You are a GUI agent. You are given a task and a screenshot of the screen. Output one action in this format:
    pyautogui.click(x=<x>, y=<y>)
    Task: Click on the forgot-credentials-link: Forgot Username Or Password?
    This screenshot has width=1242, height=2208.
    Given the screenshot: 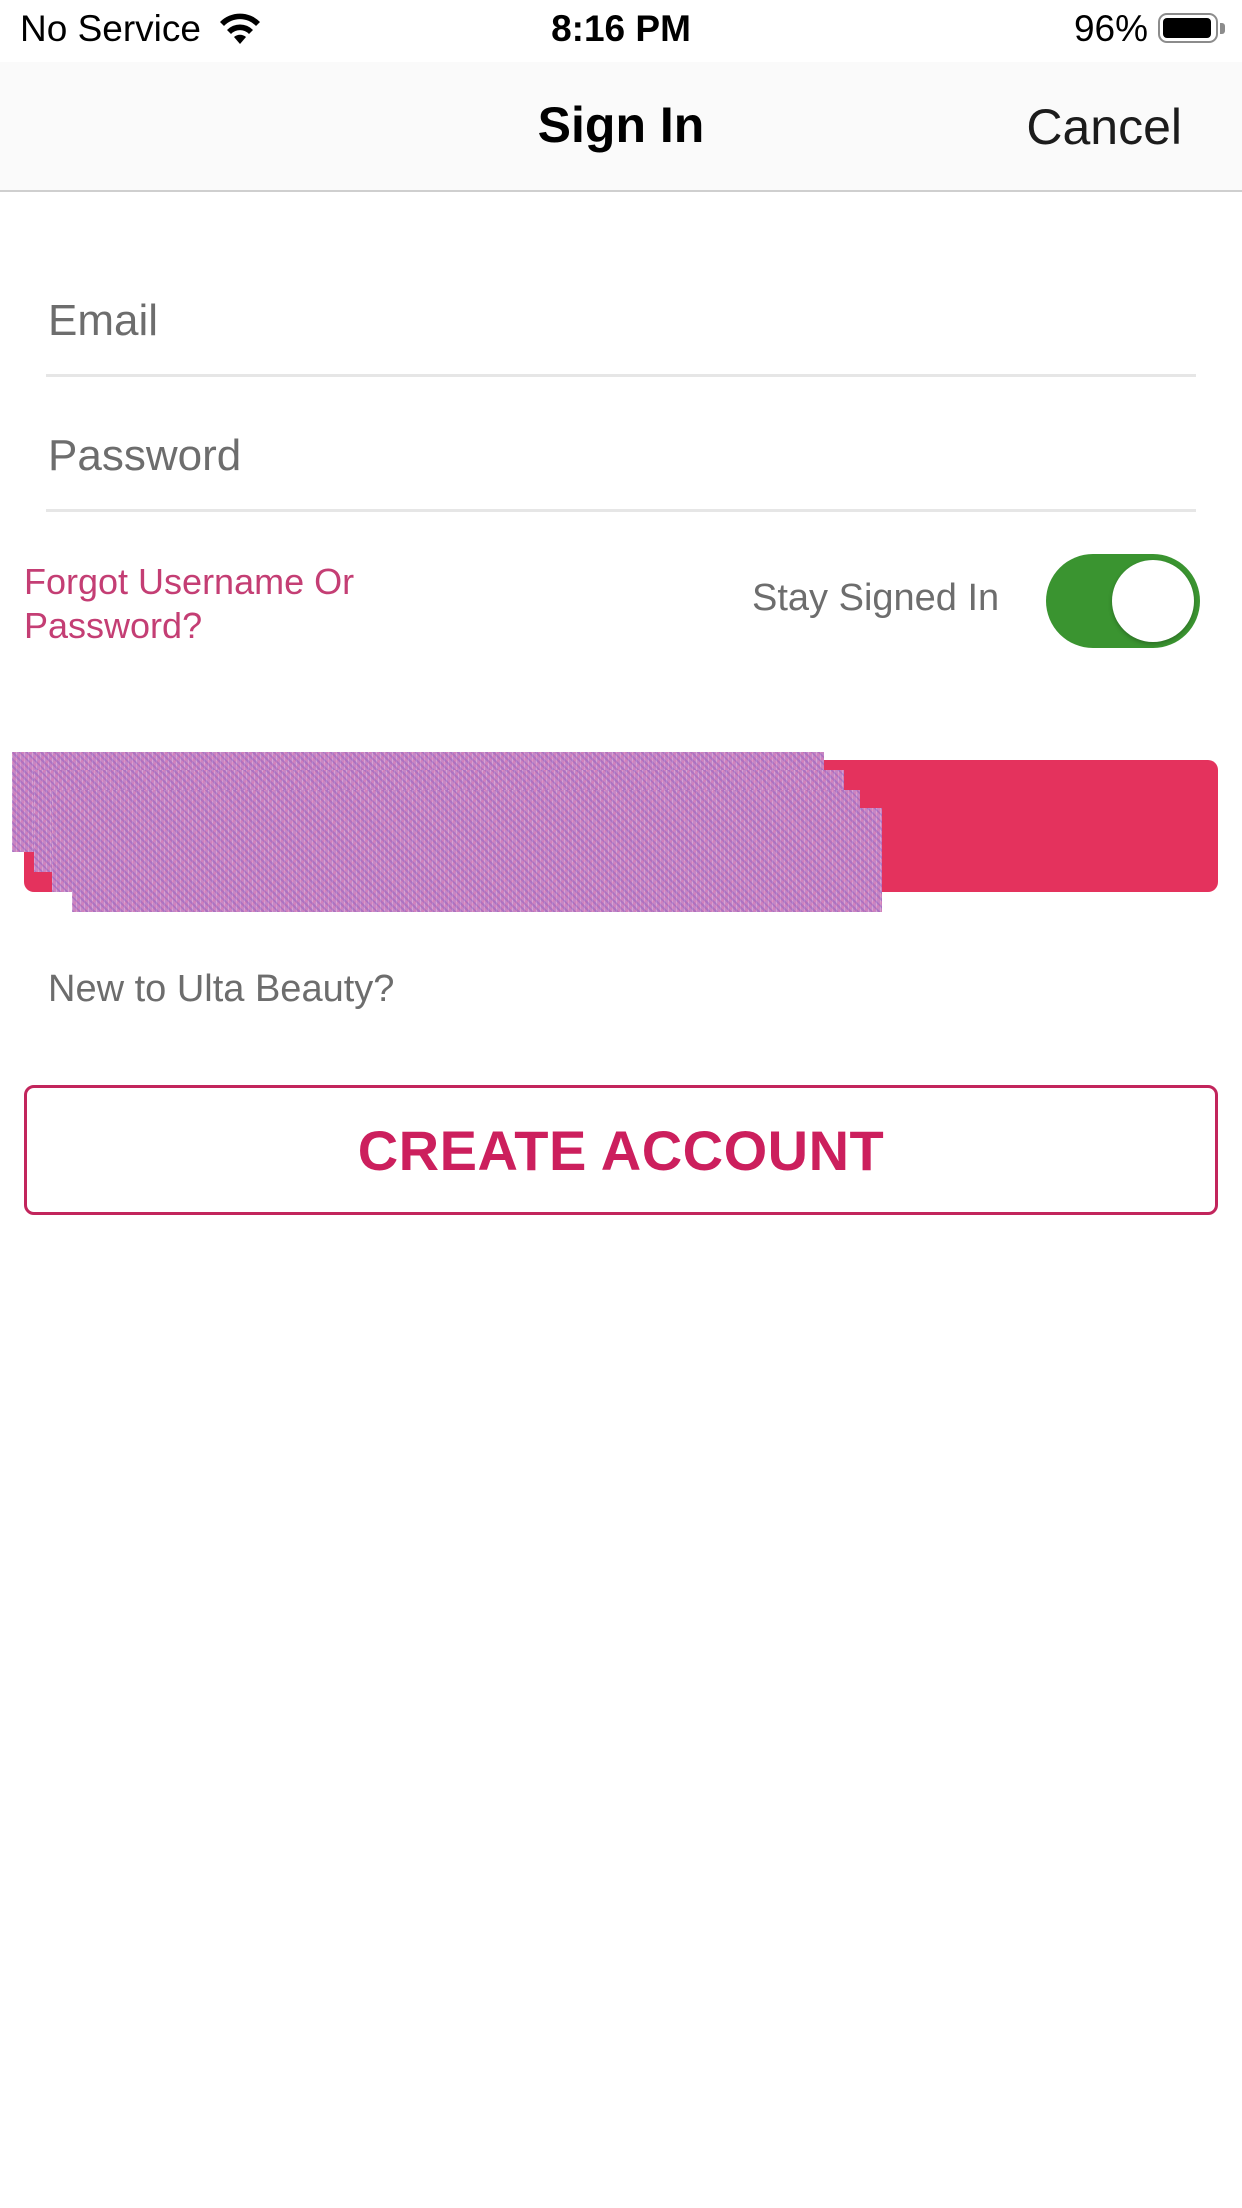 What is the action you would take?
    pyautogui.click(x=214, y=604)
    